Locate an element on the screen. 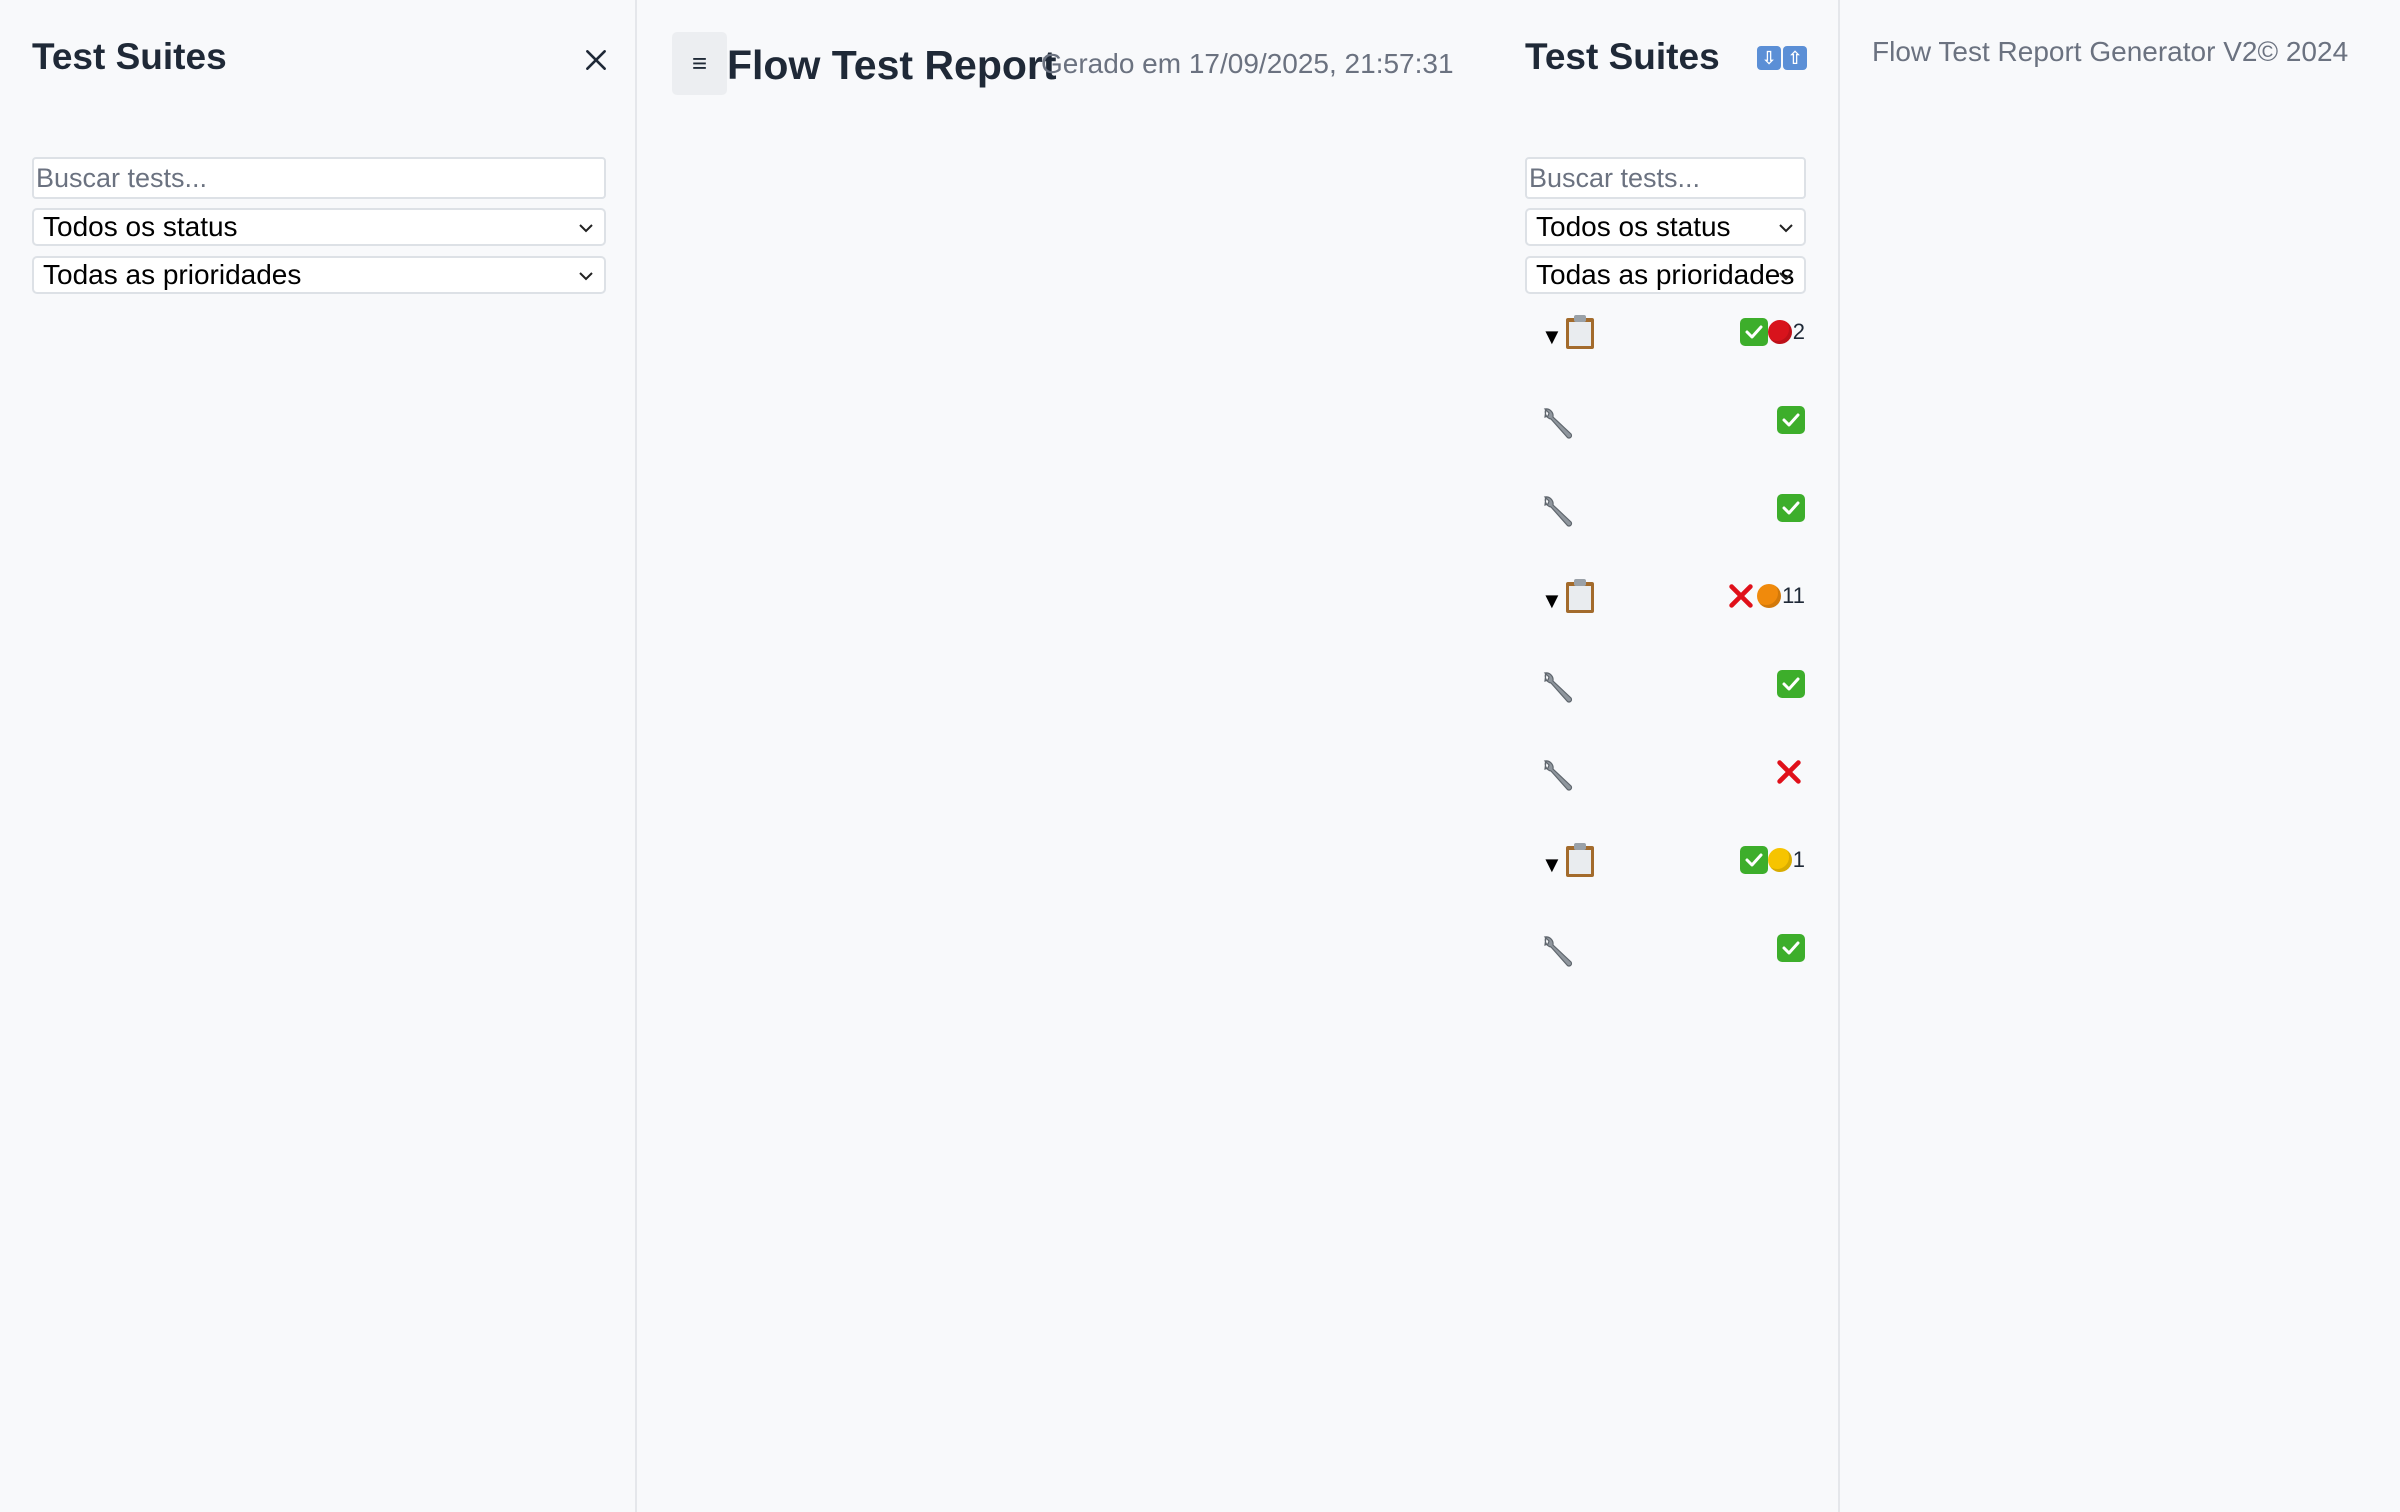 The width and height of the screenshot is (2400, 1512). close-sidebar-button is located at coordinates (596, 60).